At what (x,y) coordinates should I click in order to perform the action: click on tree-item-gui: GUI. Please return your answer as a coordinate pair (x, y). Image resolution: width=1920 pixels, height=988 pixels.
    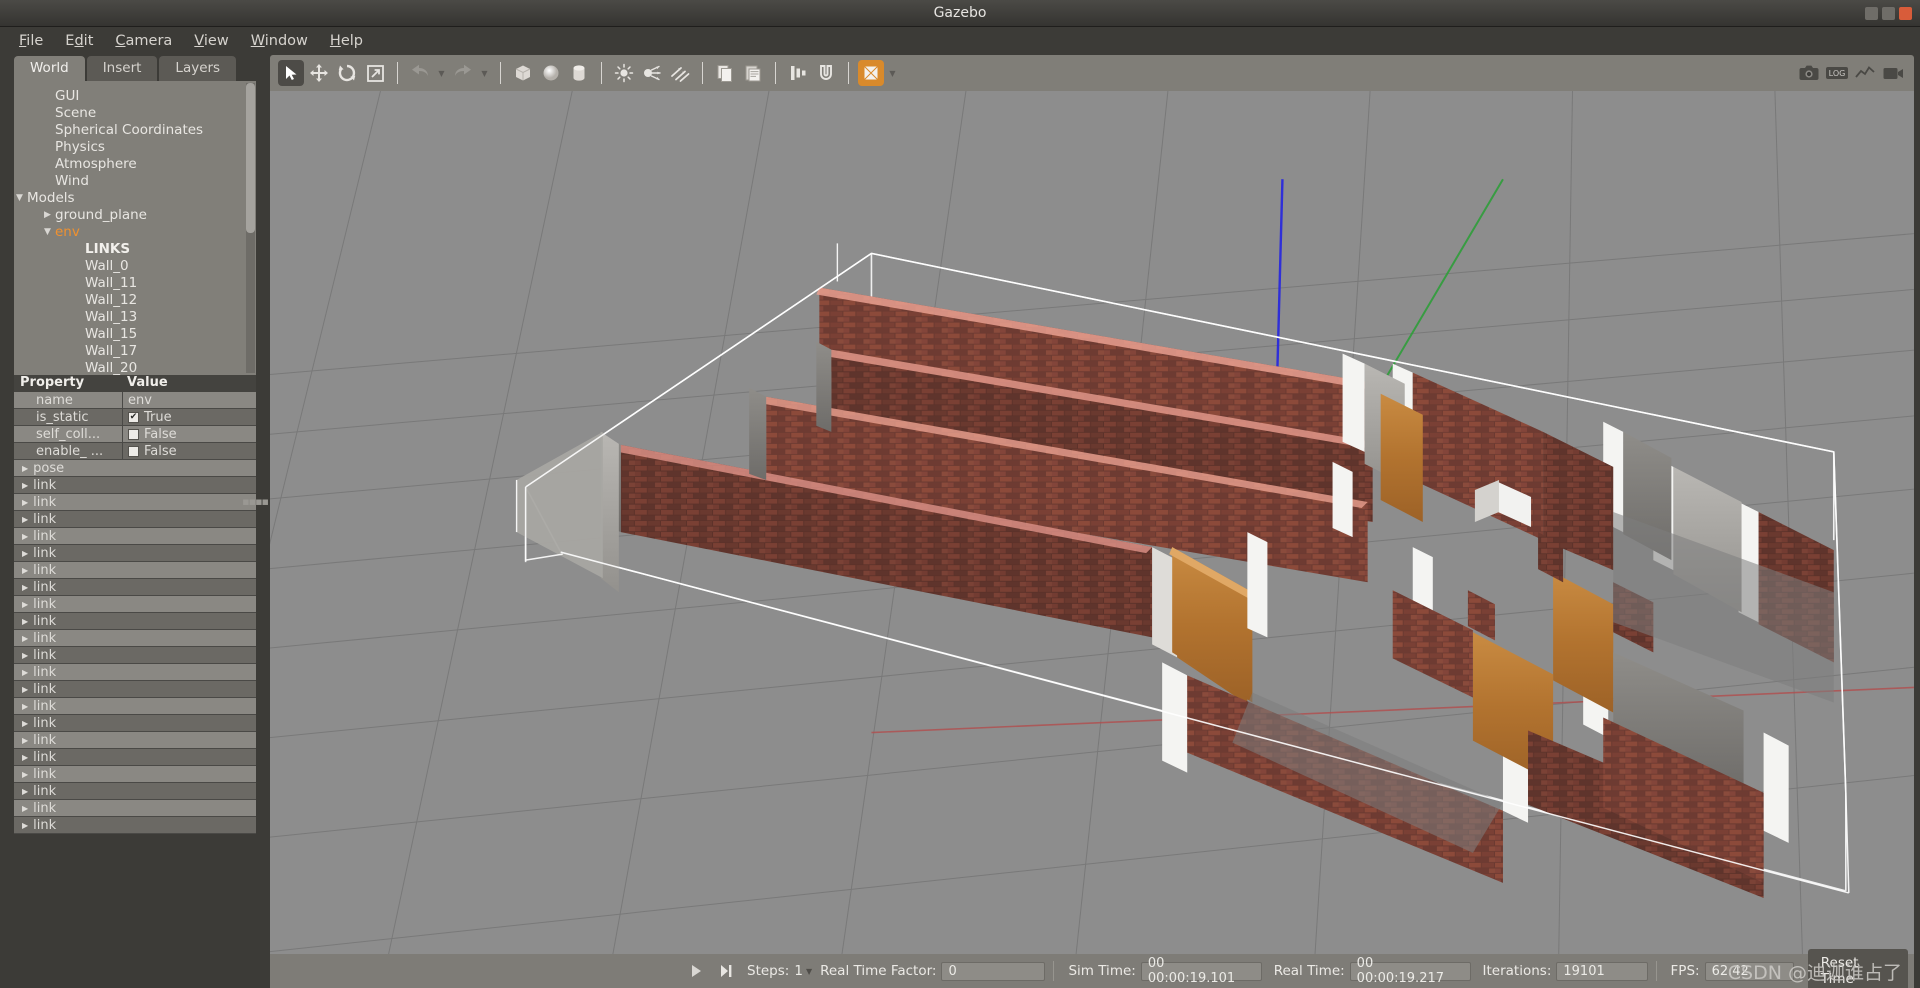
    Looking at the image, I should click on (135, 95).